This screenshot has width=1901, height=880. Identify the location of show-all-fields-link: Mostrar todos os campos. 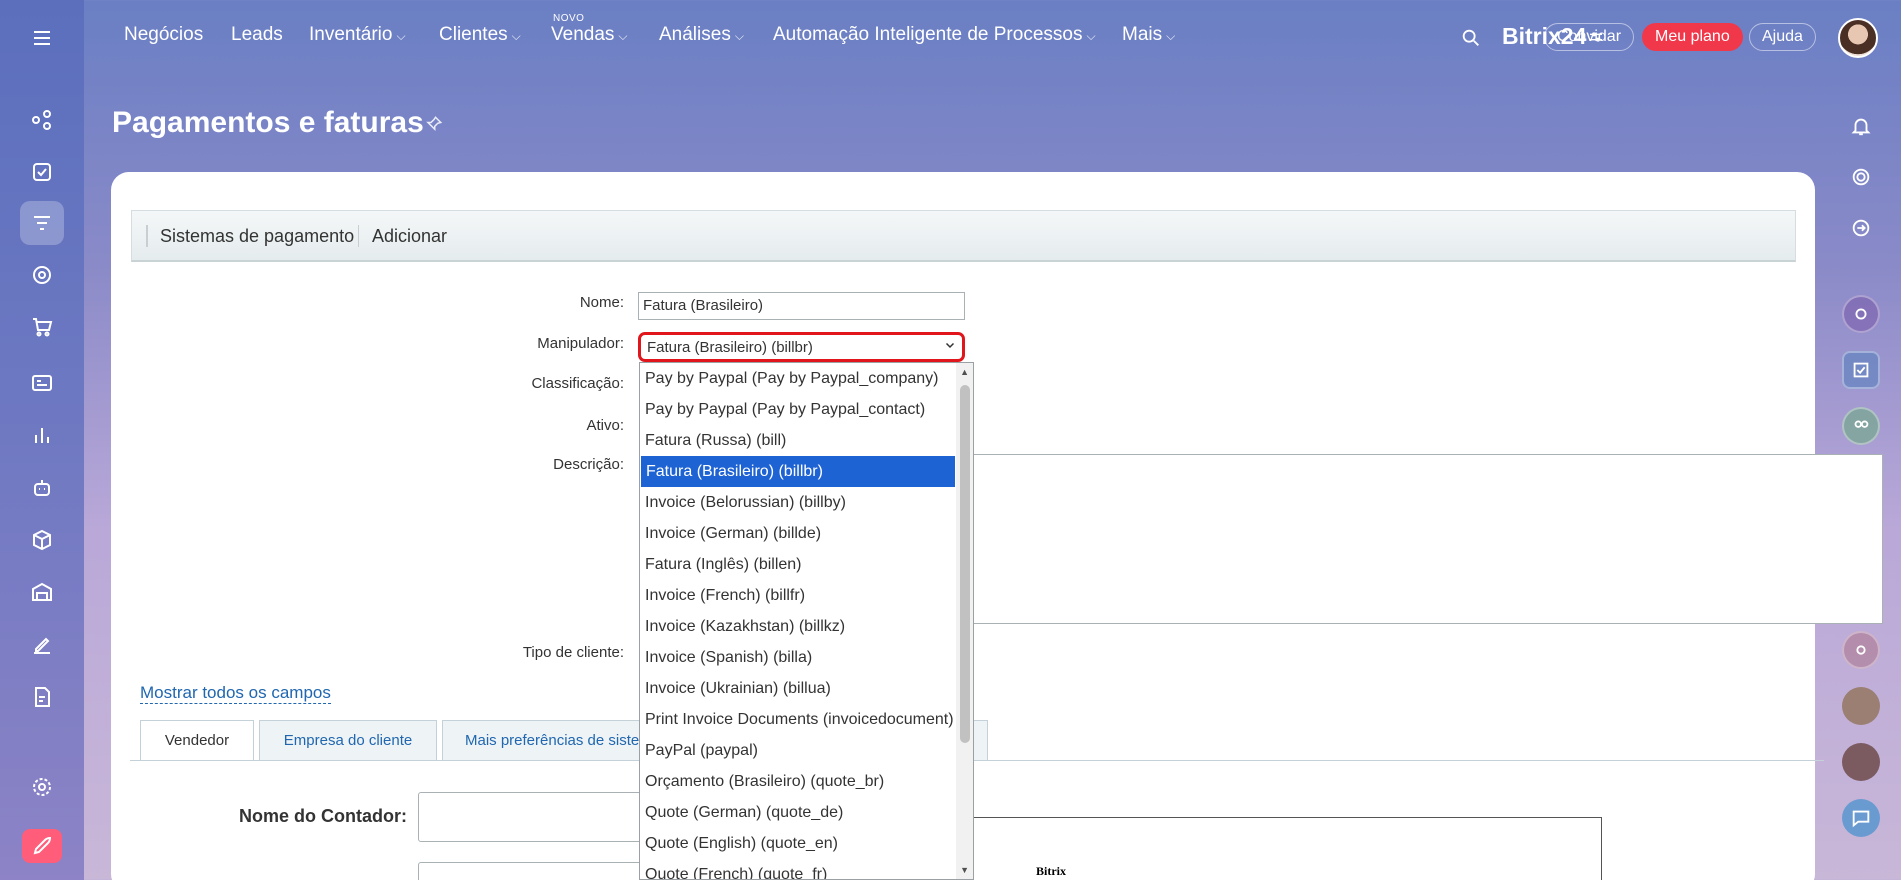
(235, 693).